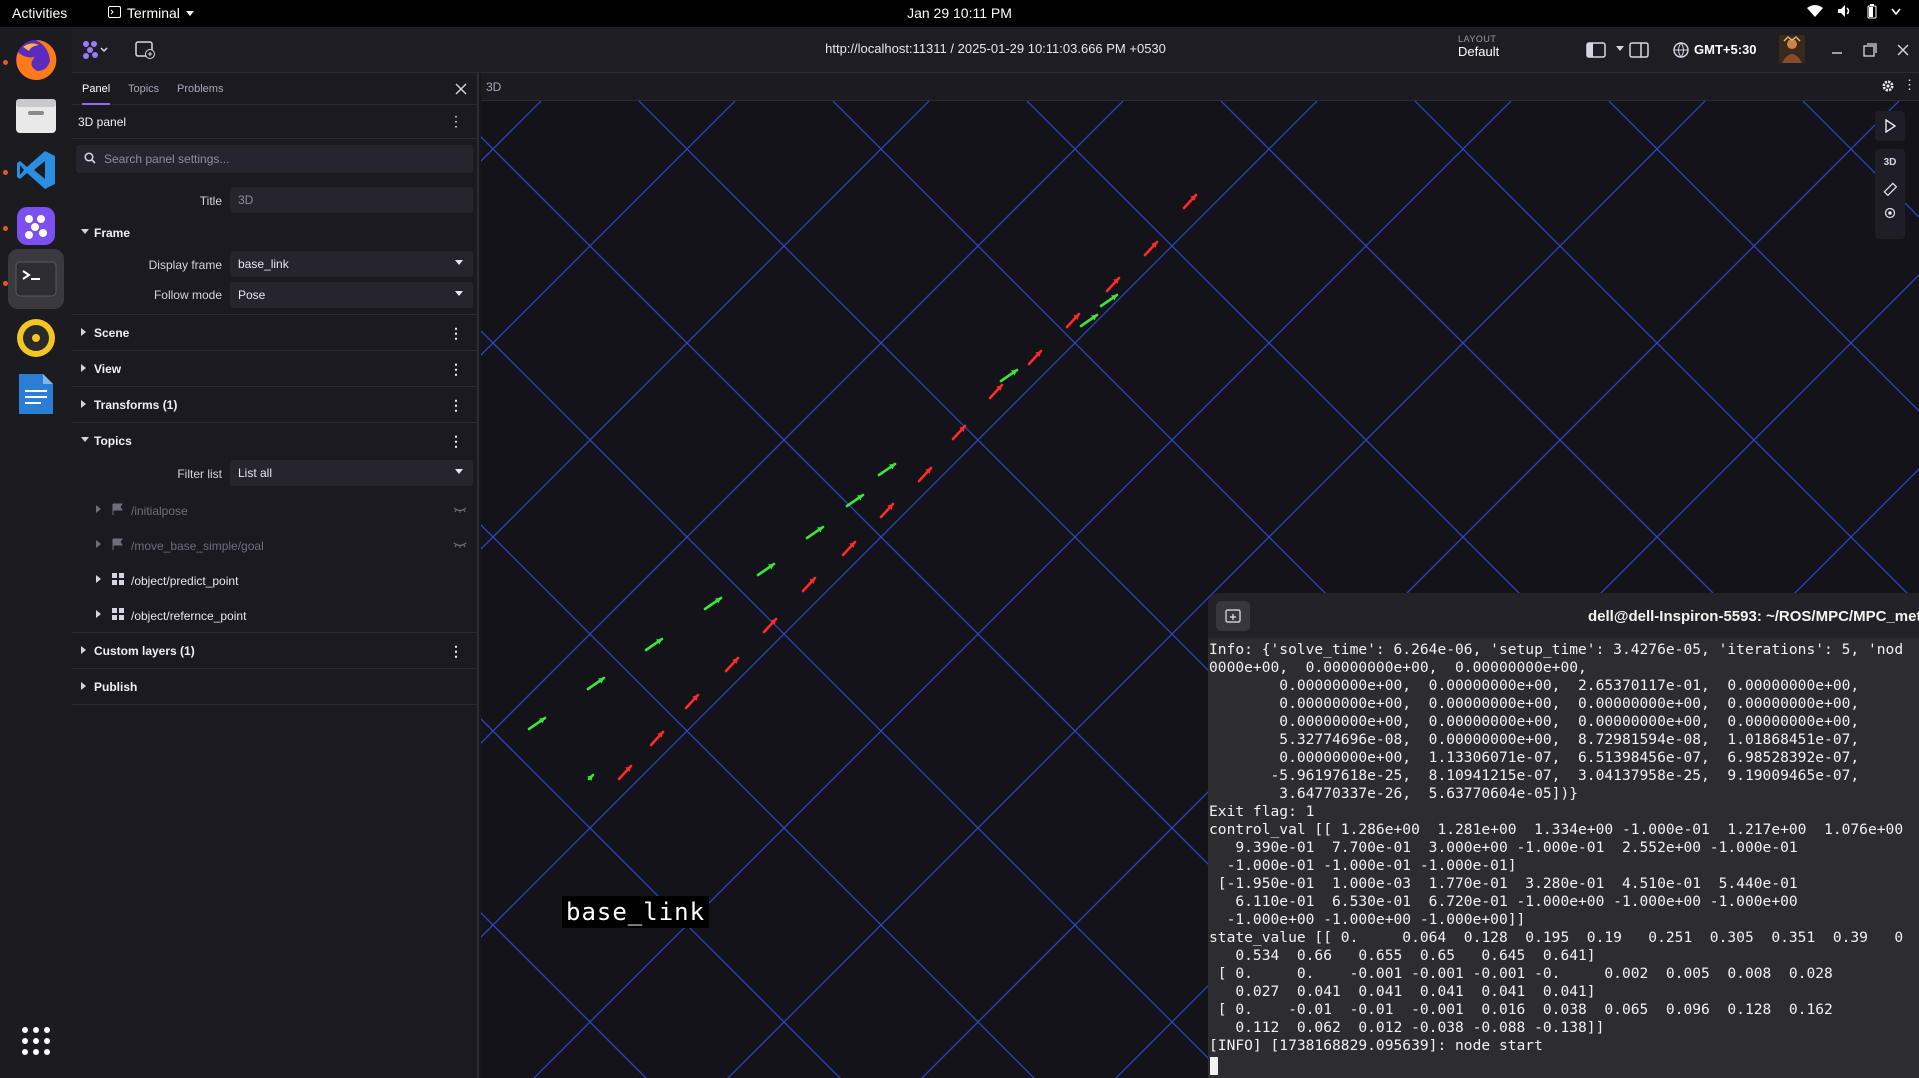 Image resolution: width=1919 pixels, height=1078 pixels. I want to click on grid-line, so click(705, 325).